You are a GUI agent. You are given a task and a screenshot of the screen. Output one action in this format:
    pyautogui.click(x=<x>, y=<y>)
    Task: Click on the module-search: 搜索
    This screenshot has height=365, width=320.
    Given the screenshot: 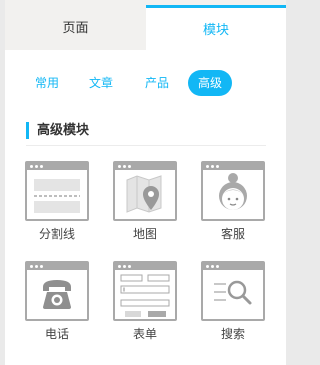 What is the action you would take?
    pyautogui.click(x=233, y=301)
    